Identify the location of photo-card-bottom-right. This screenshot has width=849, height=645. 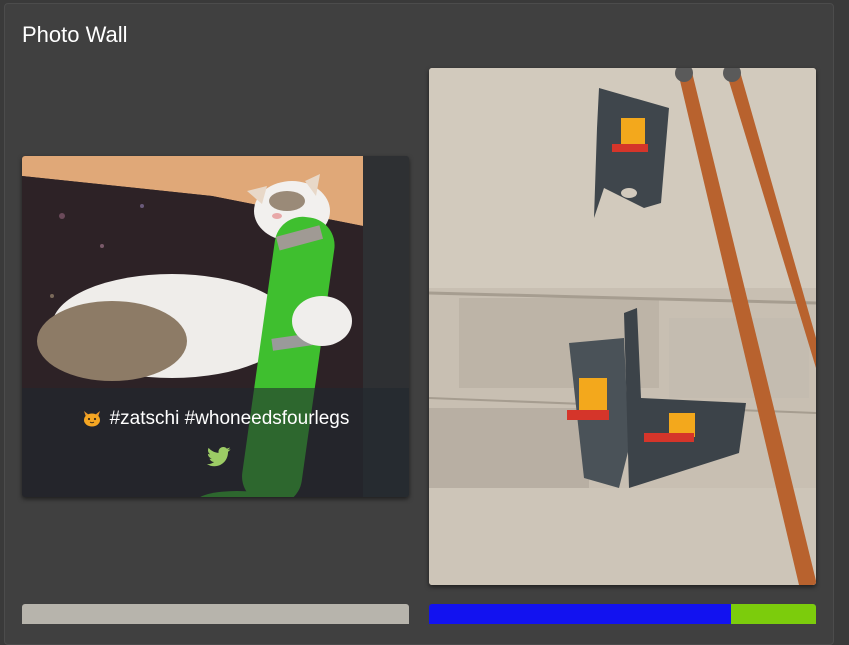
(622, 614).